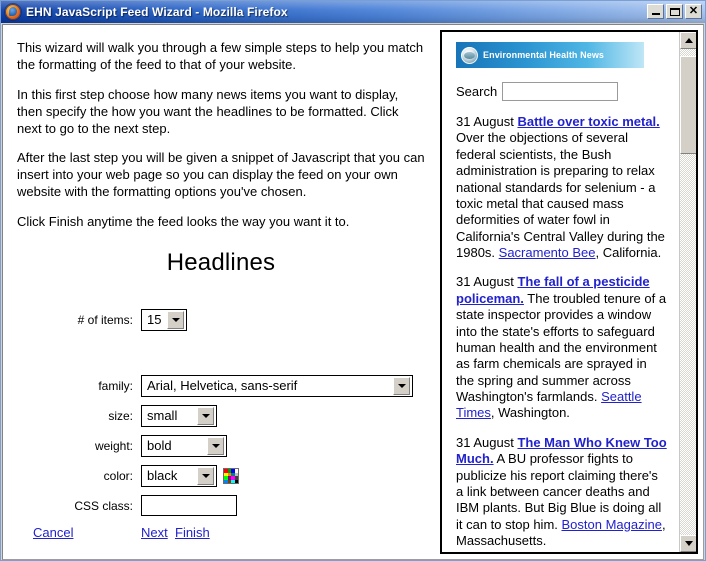 This screenshot has width=706, height=561. I want to click on weight-value: bold, so click(159, 446).